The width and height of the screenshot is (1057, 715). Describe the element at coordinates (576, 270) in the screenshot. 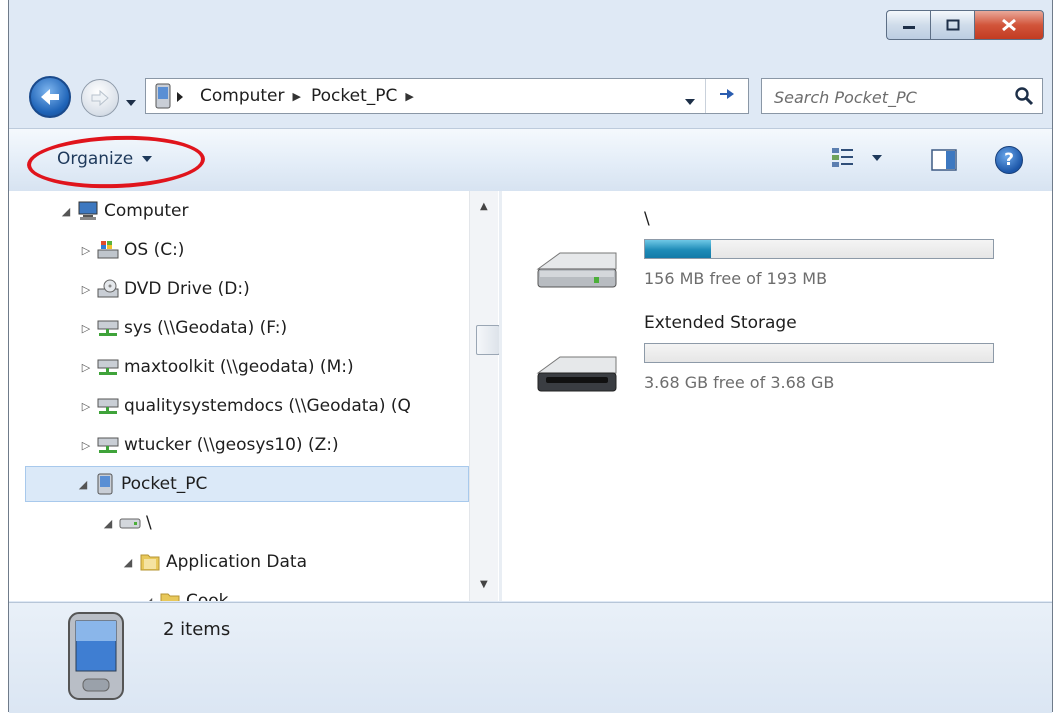

I see `hard-drive-icon` at that location.